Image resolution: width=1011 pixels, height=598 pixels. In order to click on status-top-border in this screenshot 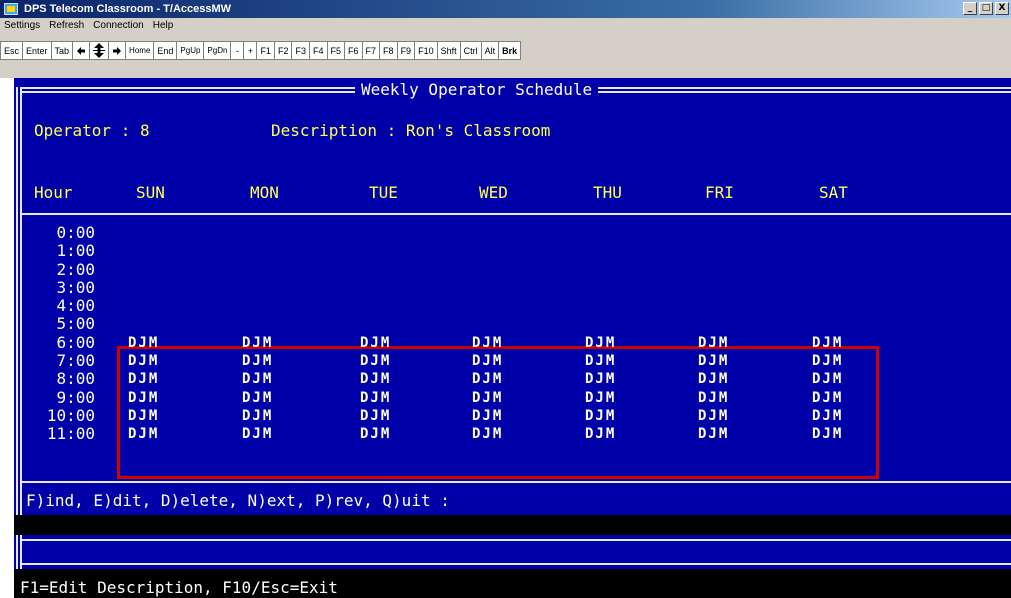, I will do `click(516, 540)`.